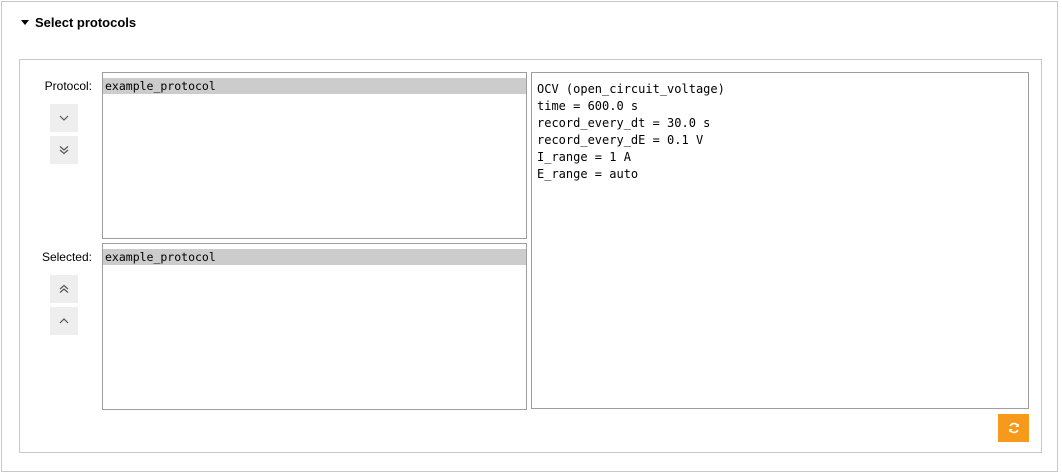 This screenshot has height=475, width=1062. I want to click on caret-down-icon, so click(25, 22).